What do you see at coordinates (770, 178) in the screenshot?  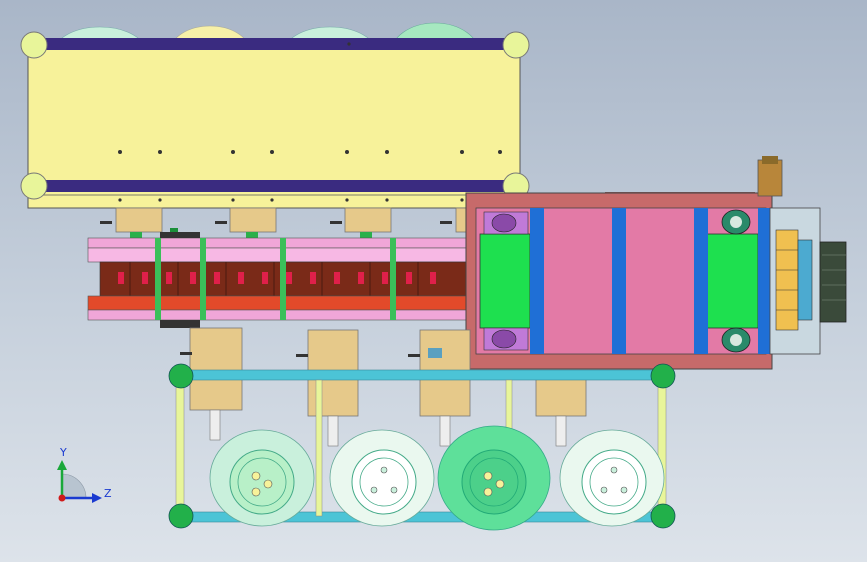 I see `brass-fitting` at bounding box center [770, 178].